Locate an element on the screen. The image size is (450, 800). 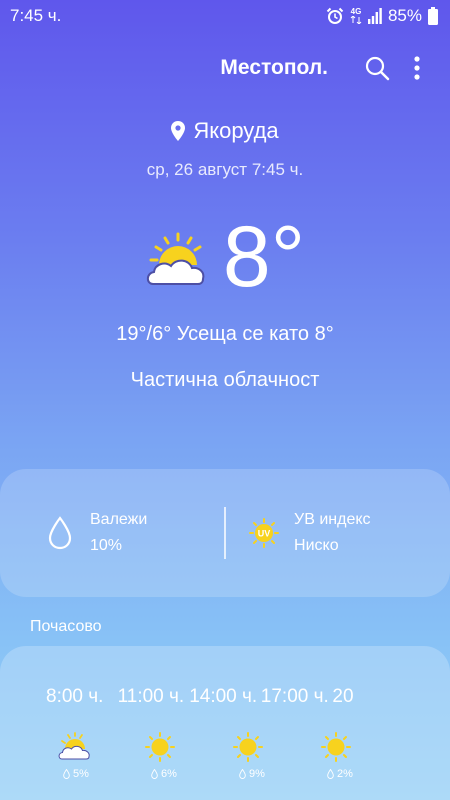
search-icon is located at coordinates (377, 68).